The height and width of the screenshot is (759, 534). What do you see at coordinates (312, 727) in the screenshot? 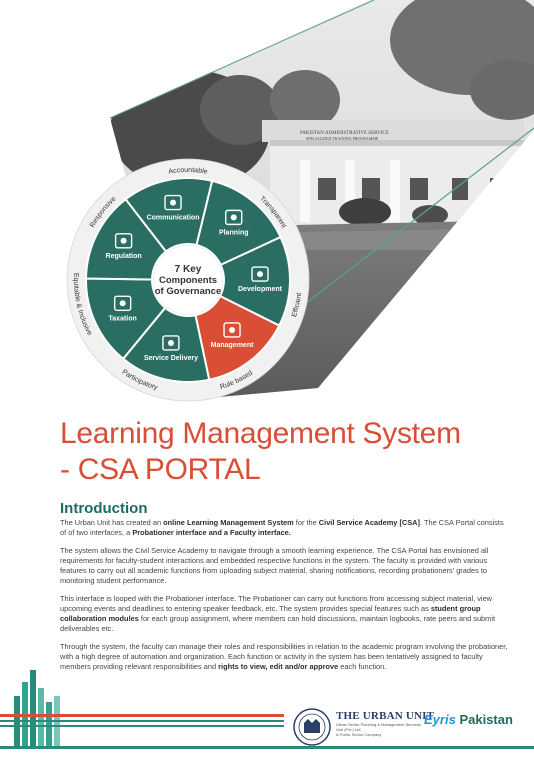
I see `urban-unit-seal` at bounding box center [312, 727].